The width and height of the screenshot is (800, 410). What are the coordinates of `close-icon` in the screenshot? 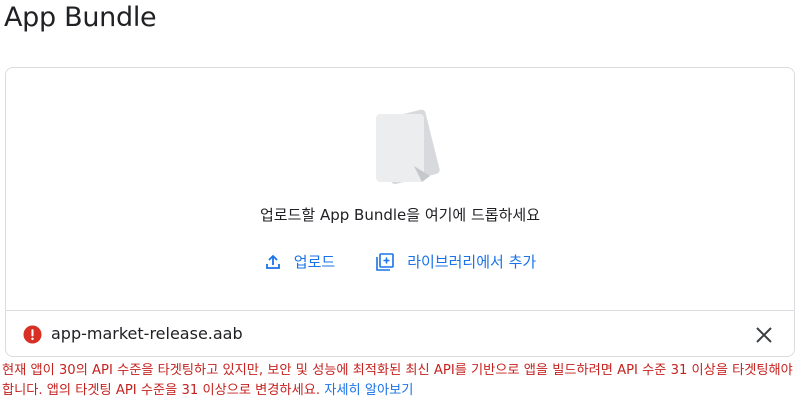 It's located at (764, 335).